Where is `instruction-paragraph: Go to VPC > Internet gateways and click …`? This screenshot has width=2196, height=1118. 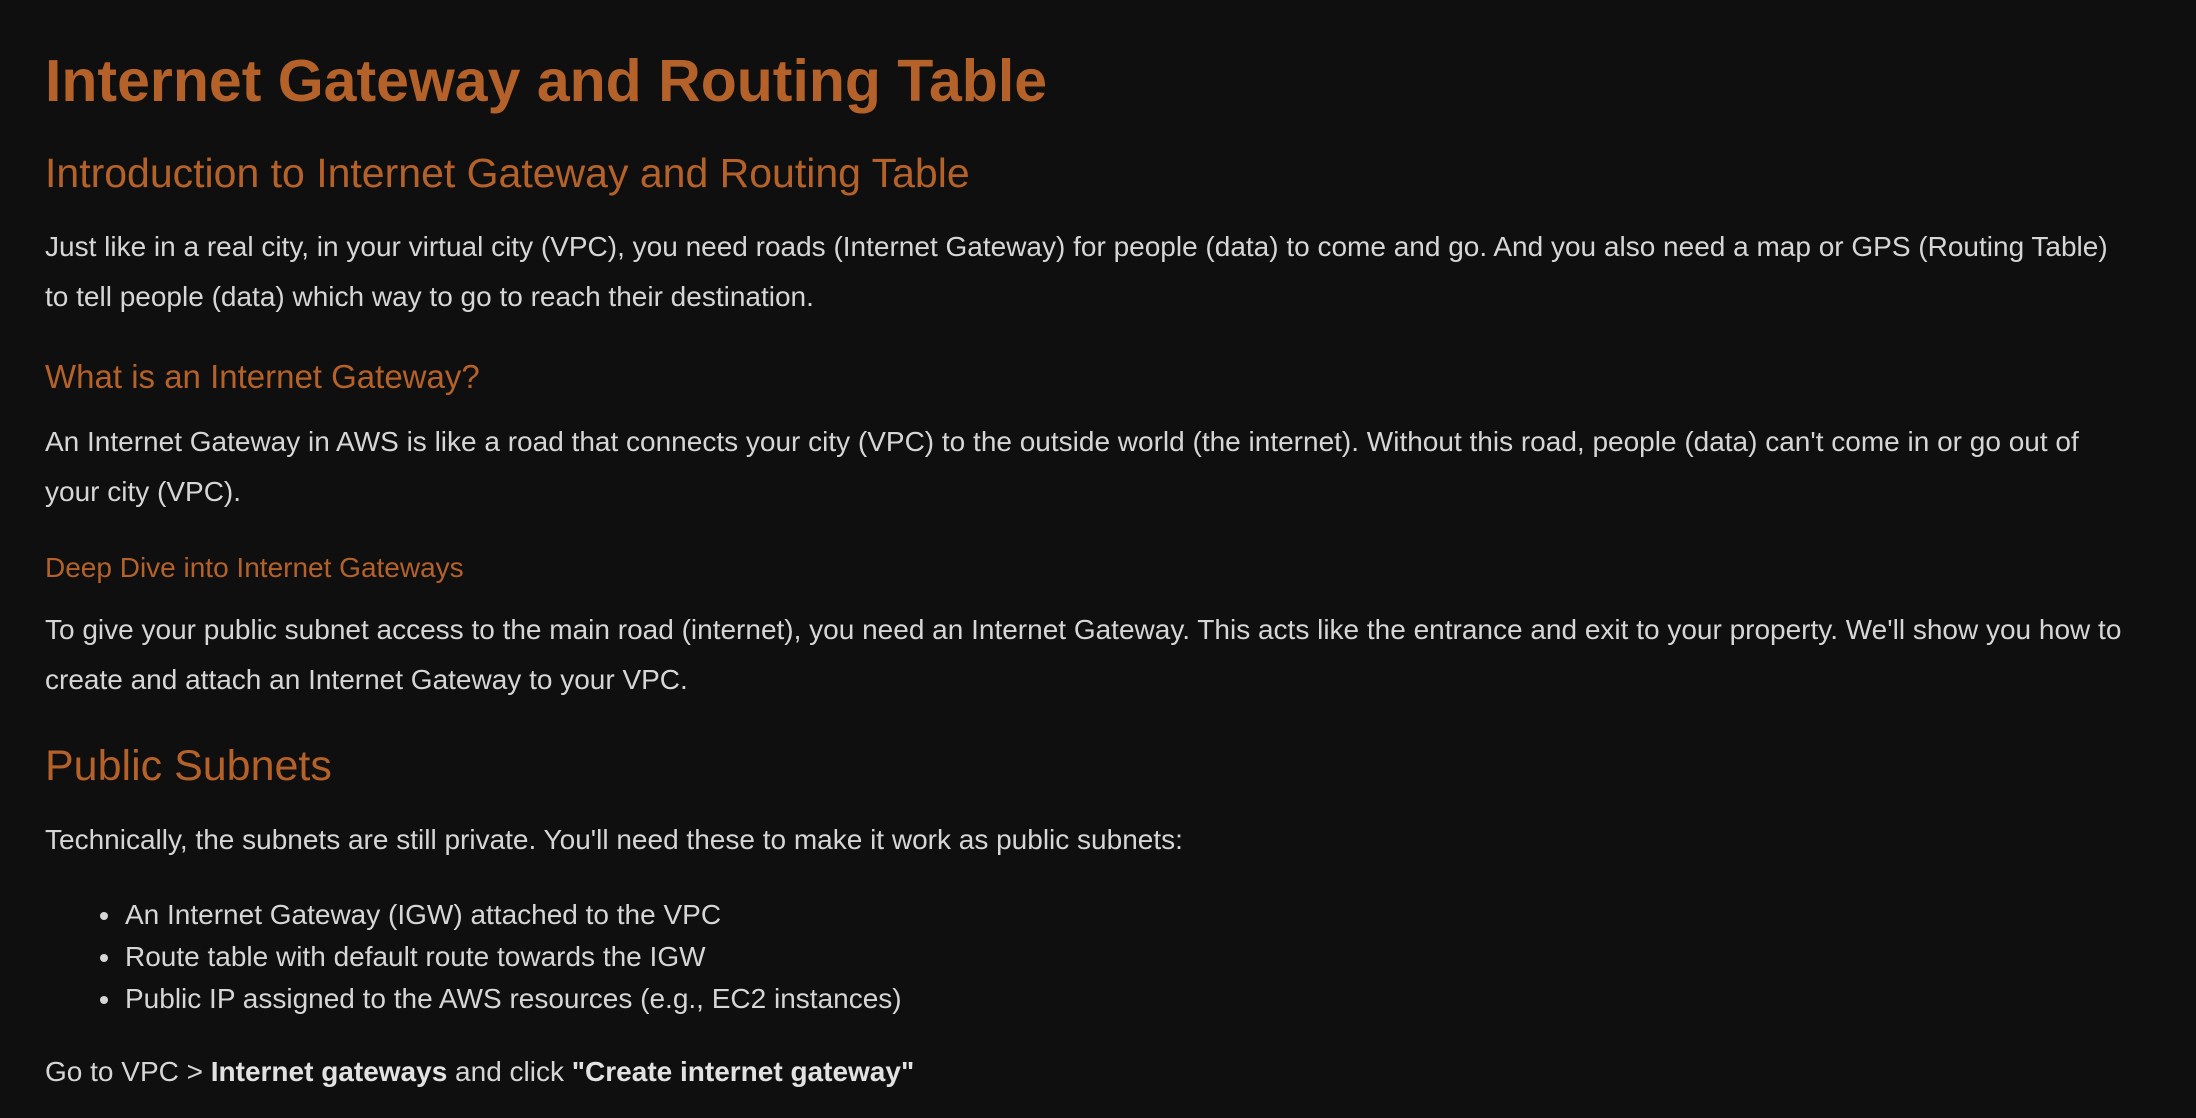
instruction-paragraph: Go to VPC > Internet gateways and click … is located at coordinates (479, 1072).